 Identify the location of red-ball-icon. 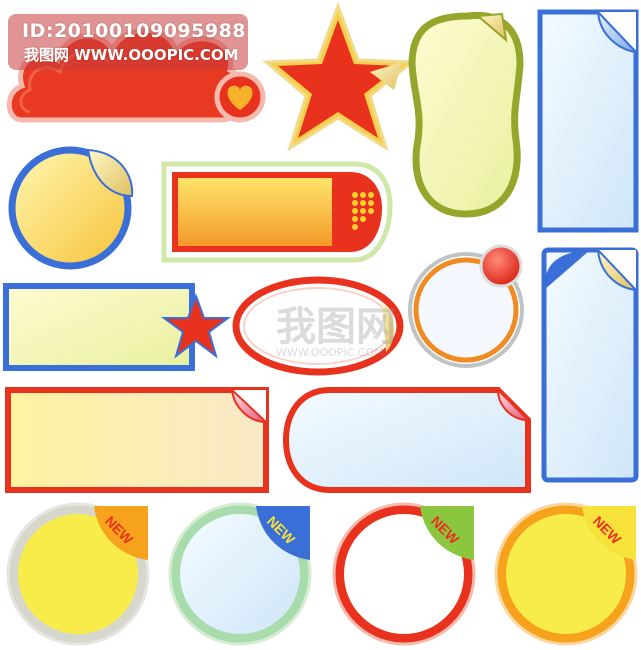
(501, 266).